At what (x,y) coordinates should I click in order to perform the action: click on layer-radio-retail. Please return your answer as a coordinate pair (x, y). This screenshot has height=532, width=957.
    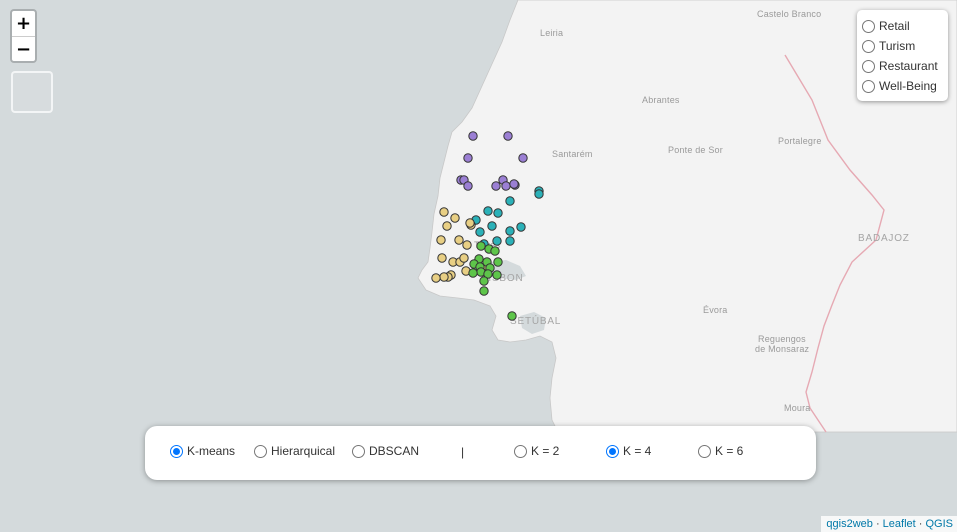
    Looking at the image, I should click on (868, 26).